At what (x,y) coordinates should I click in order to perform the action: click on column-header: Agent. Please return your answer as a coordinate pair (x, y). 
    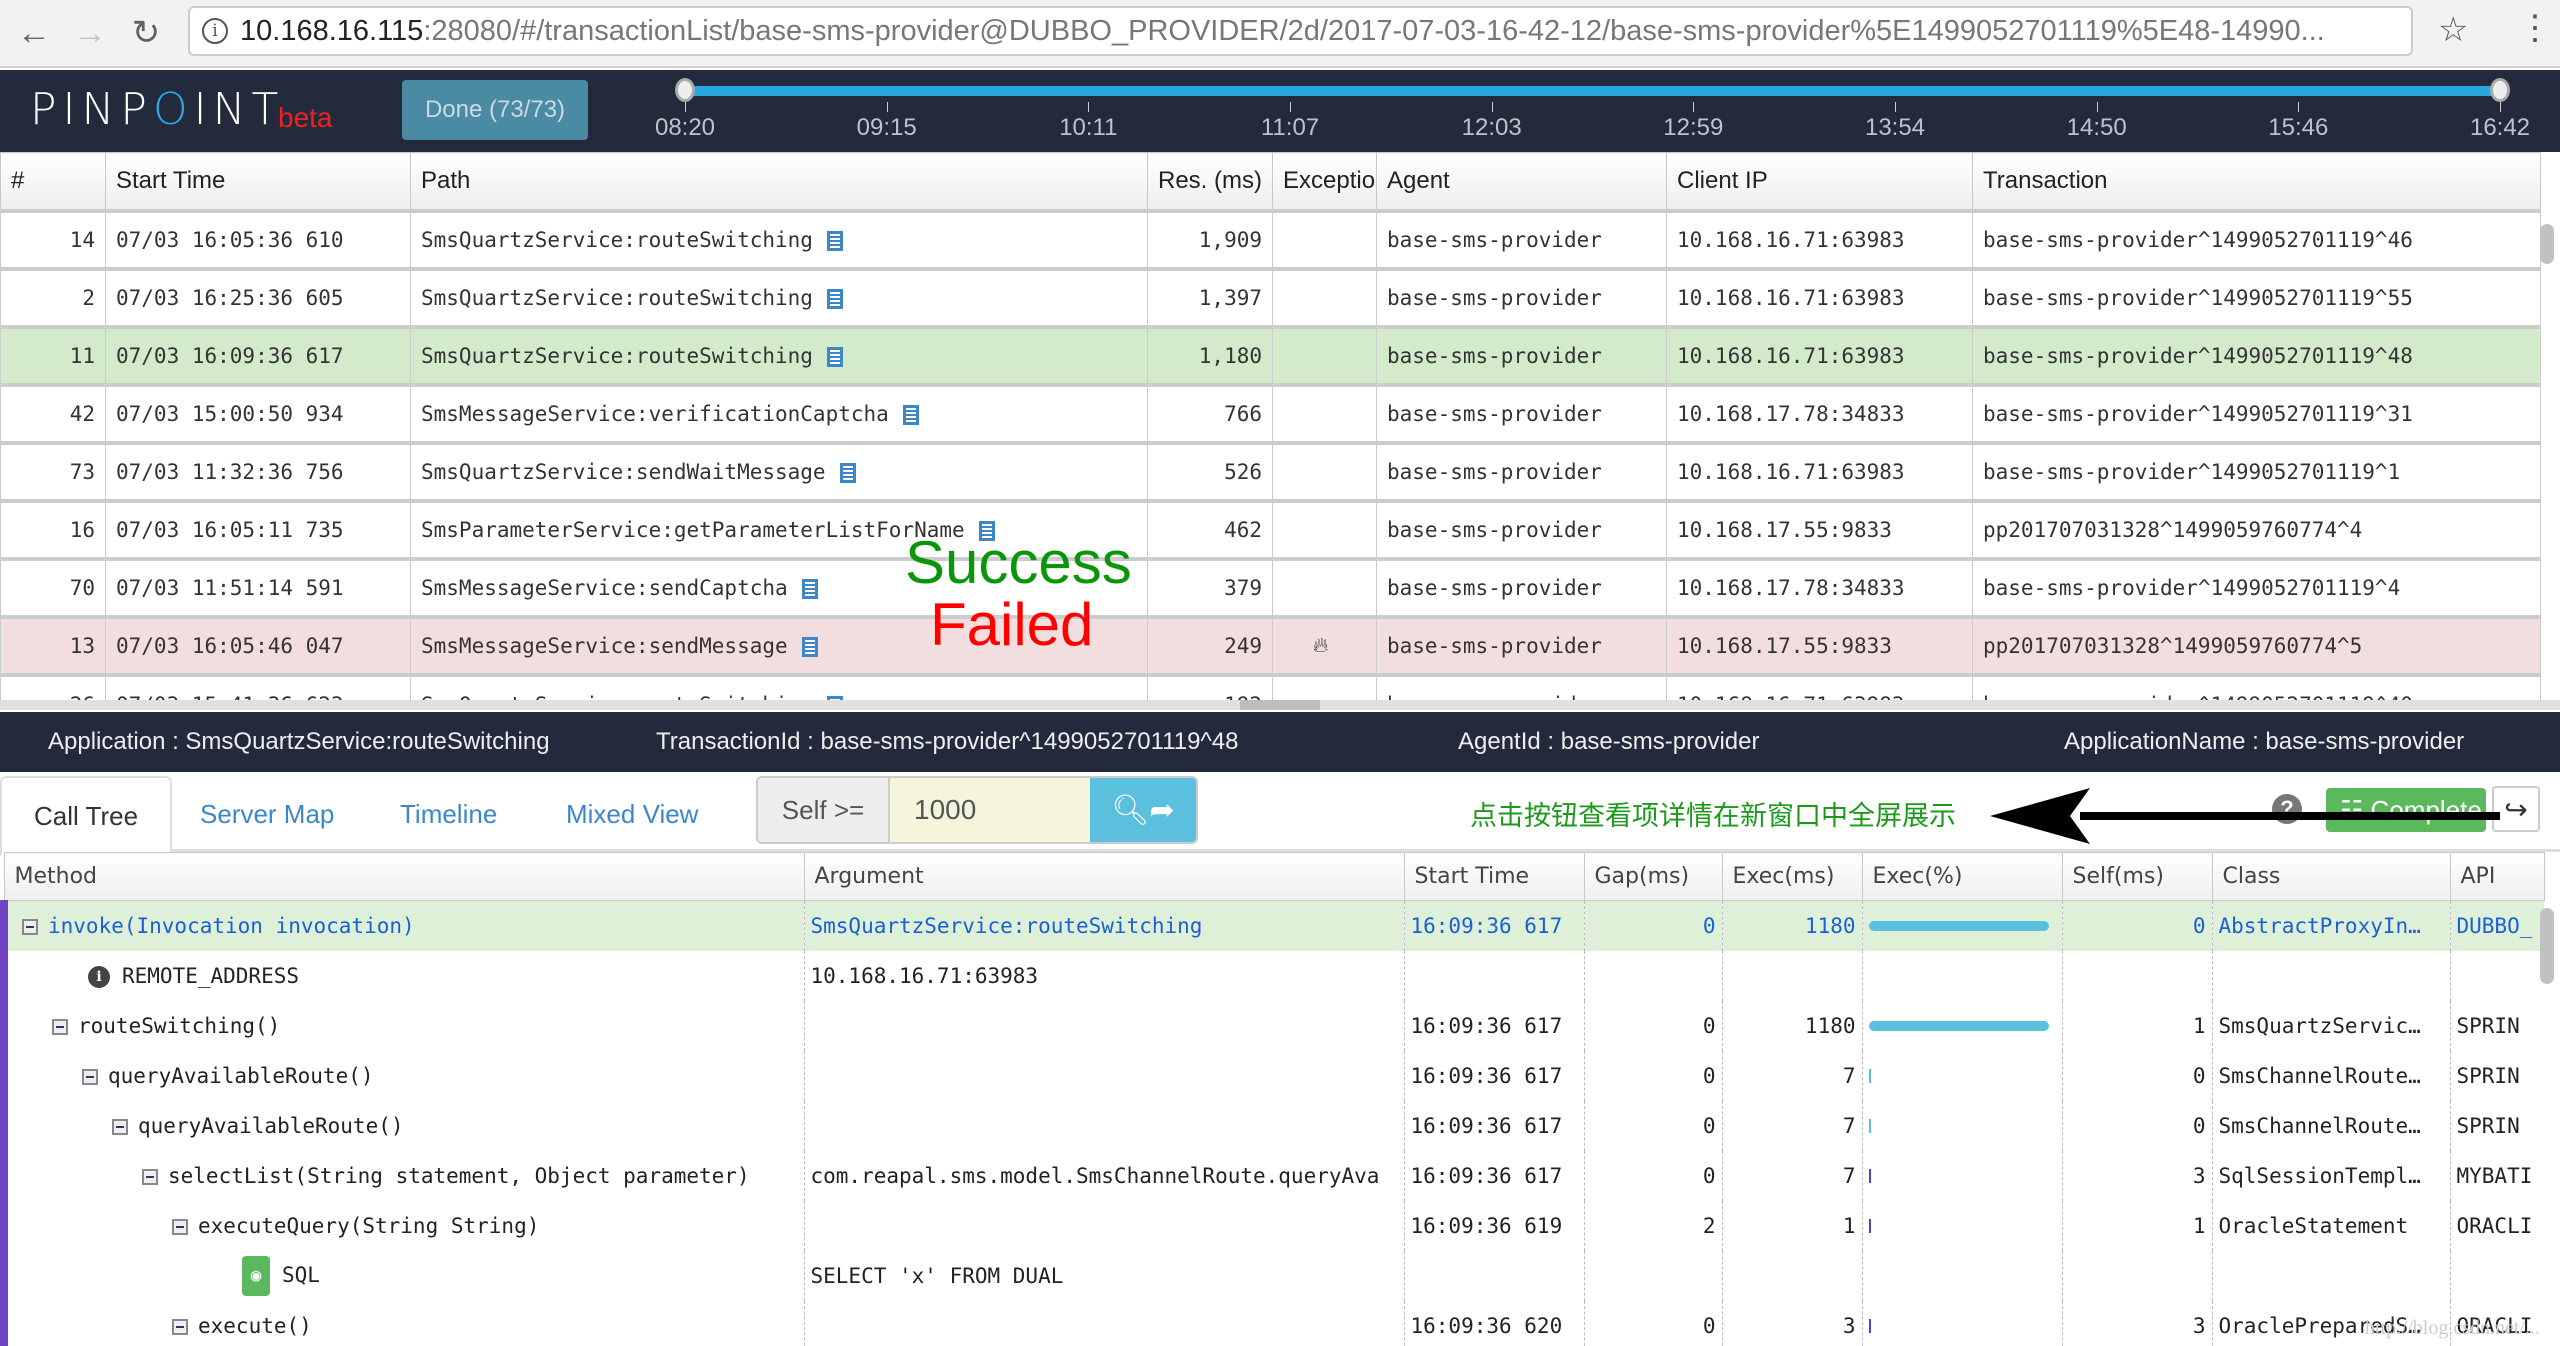
    Looking at the image, I should click on (1521, 181).